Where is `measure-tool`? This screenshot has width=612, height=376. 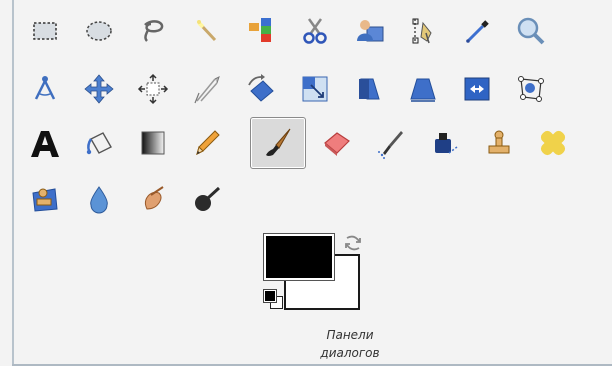 measure-tool is located at coordinates (45, 89).